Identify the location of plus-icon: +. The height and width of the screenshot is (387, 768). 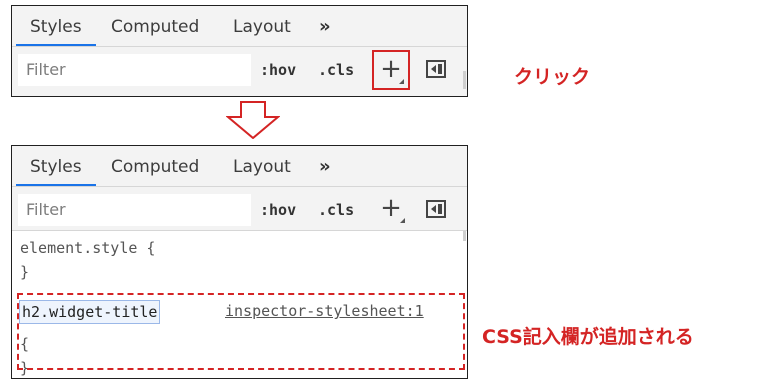
(391, 208).